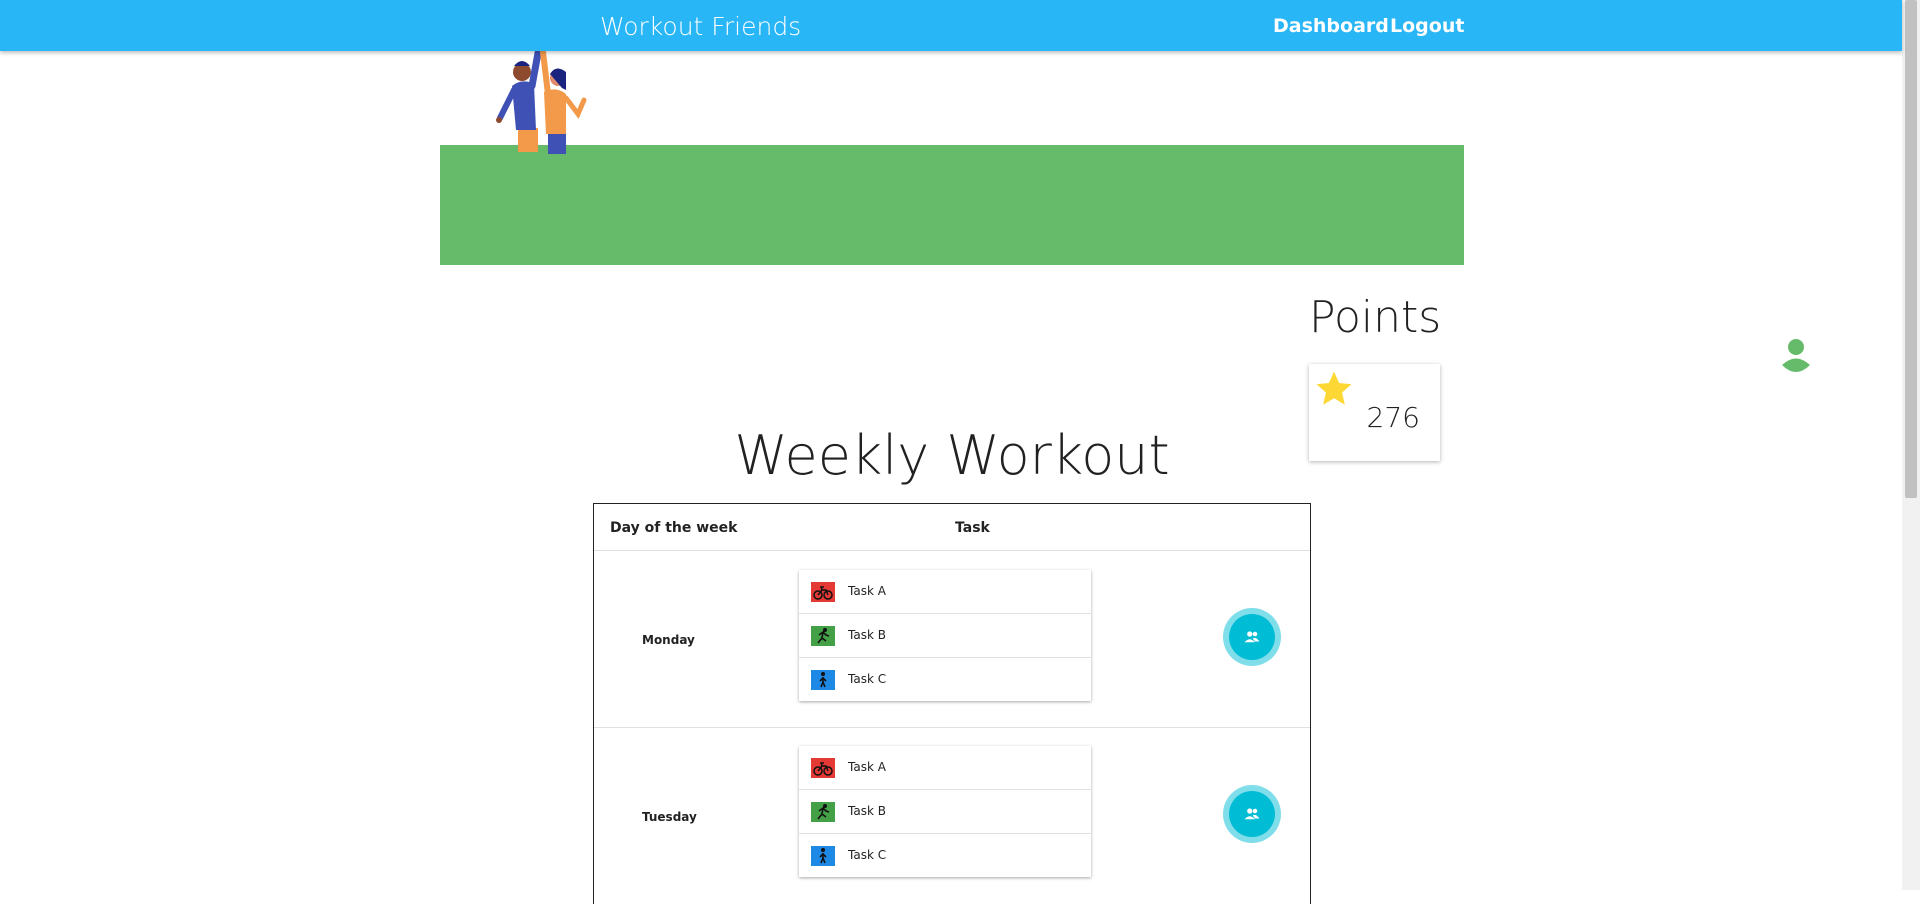  Describe the element at coordinates (1796, 353) in the screenshot. I see `account-circle-icon` at that location.